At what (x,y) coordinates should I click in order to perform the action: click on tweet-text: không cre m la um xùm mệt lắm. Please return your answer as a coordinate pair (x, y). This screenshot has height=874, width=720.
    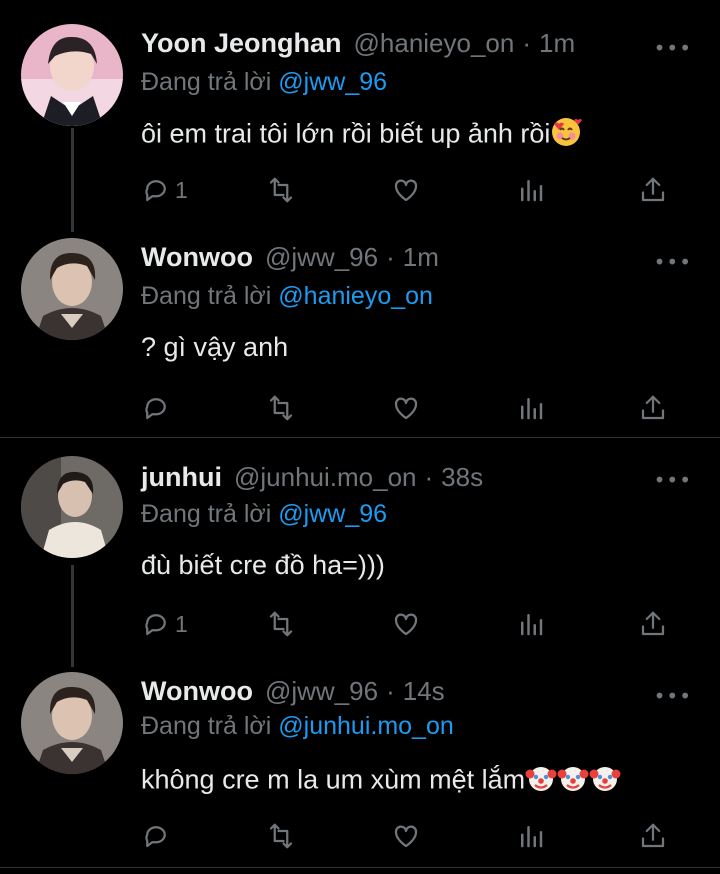
    Looking at the image, I should click on (381, 781).